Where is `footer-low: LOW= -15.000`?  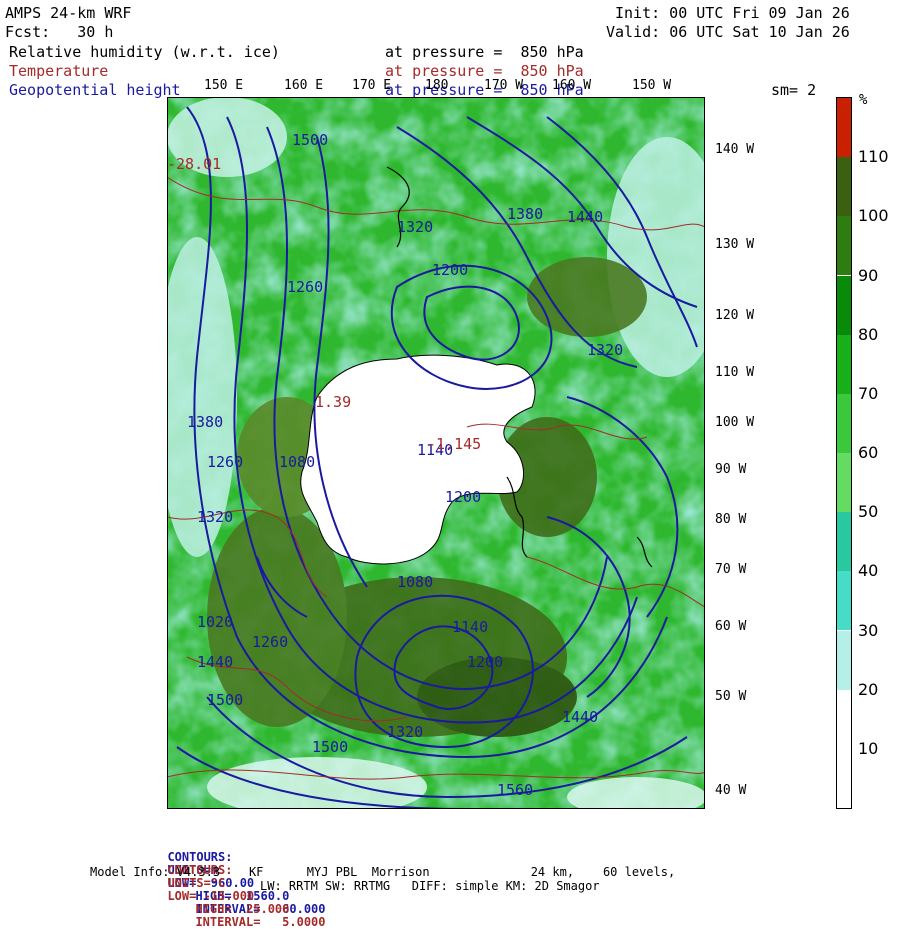
footer-low: LOW= -15.000 is located at coordinates (211, 896).